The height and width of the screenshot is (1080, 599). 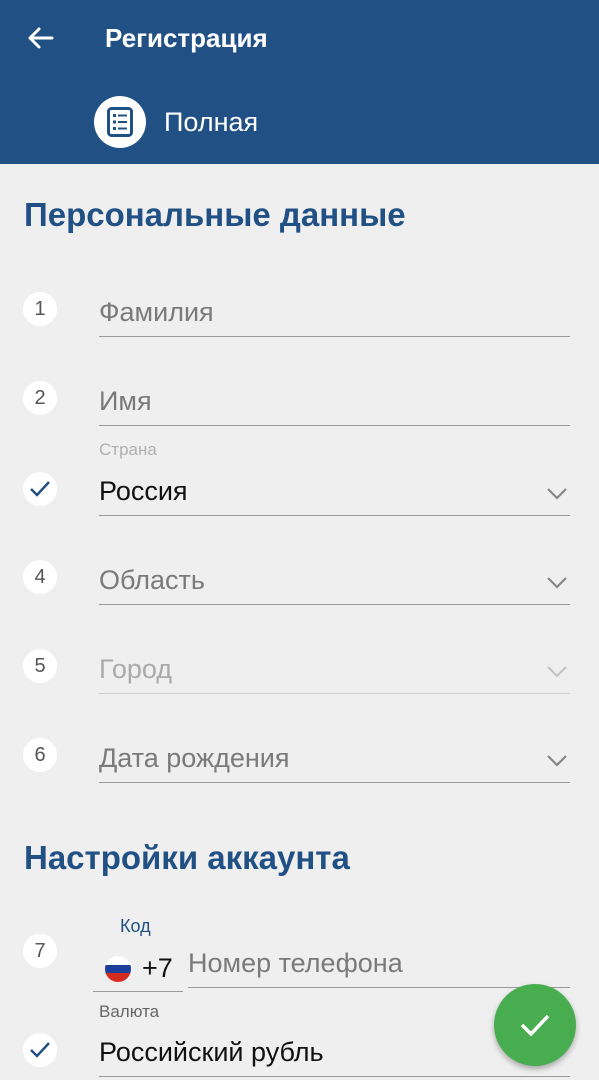 I want to click on back-button, so click(x=40, y=38).